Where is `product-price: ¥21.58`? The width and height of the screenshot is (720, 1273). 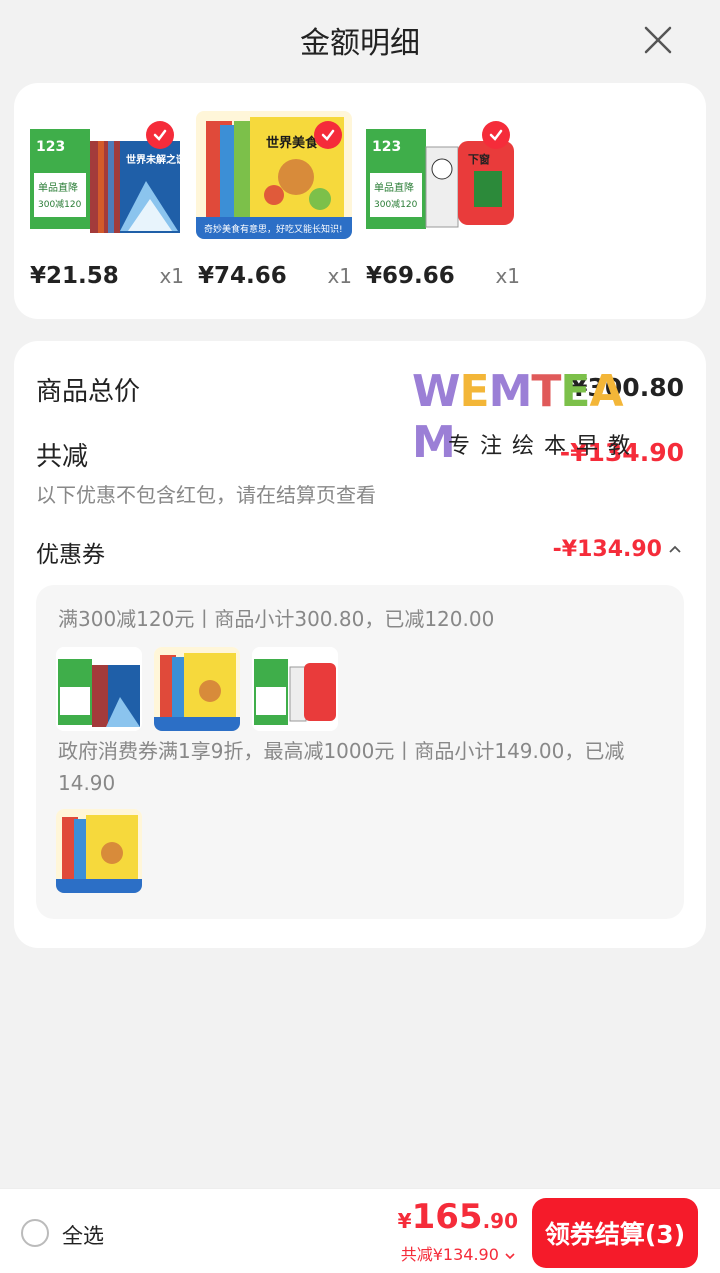 product-price: ¥21.58 is located at coordinates (74, 276).